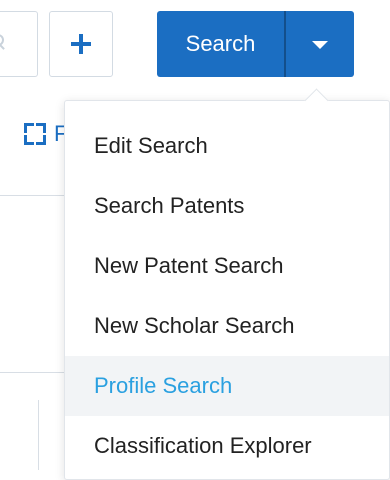 The height and width of the screenshot is (480, 390). I want to click on menu-item-label: New Scholar Search, so click(194, 325).